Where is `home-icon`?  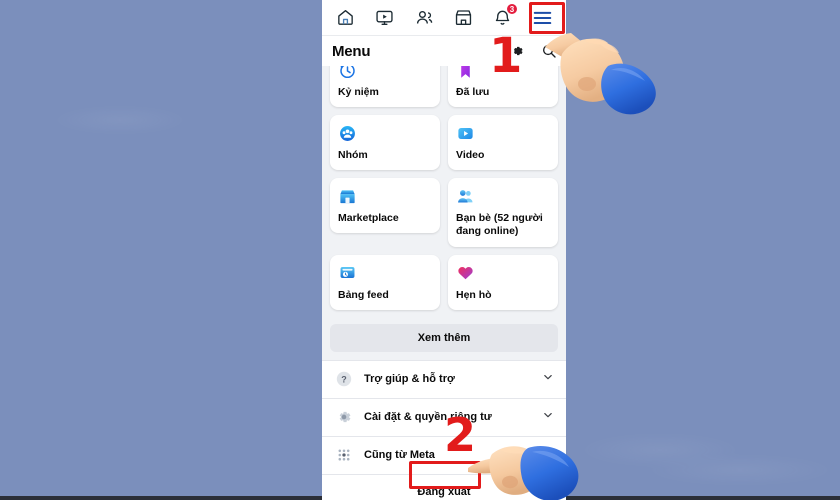 home-icon is located at coordinates (345, 17).